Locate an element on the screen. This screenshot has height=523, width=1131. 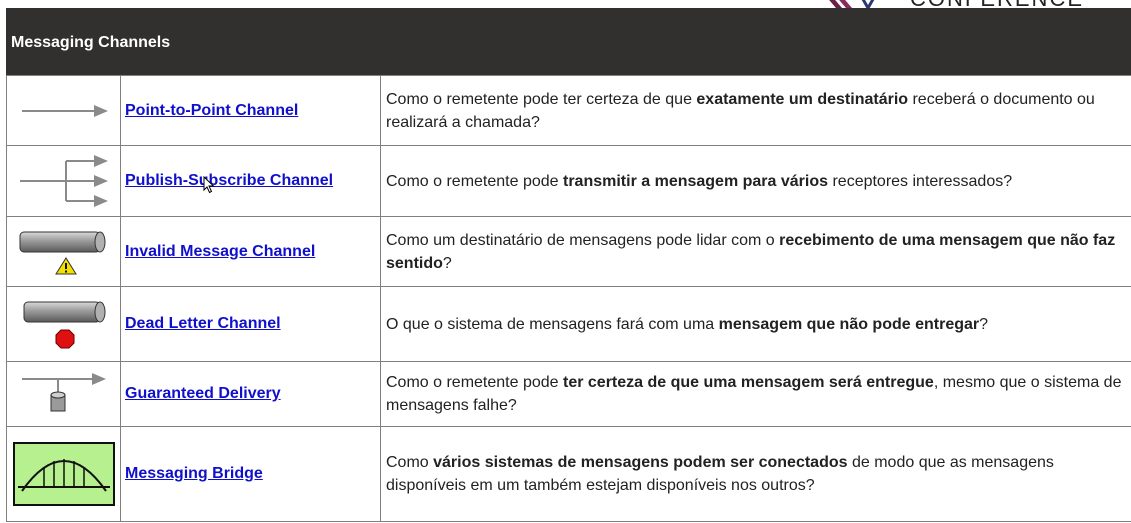
publish-subscribe-arrows-icon is located at coordinates (63, 181).